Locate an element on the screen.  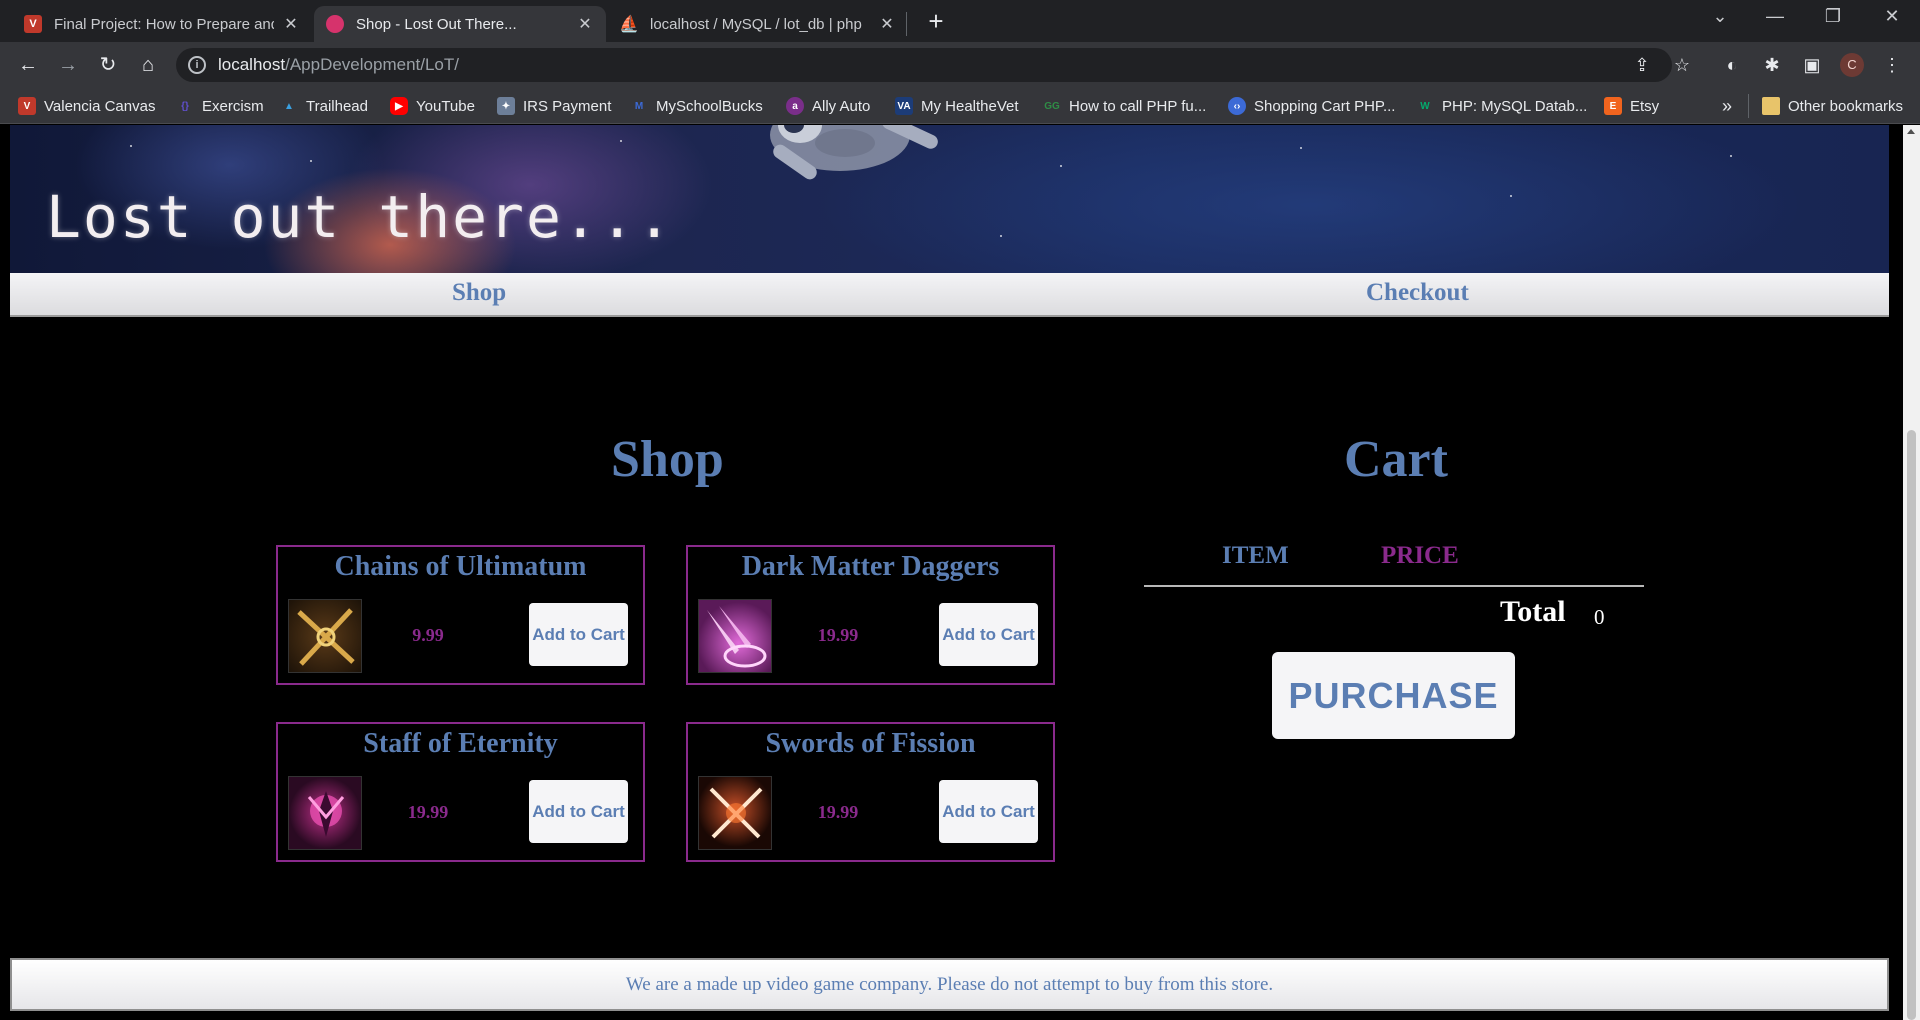
back-icon: ← is located at coordinates (28, 65).